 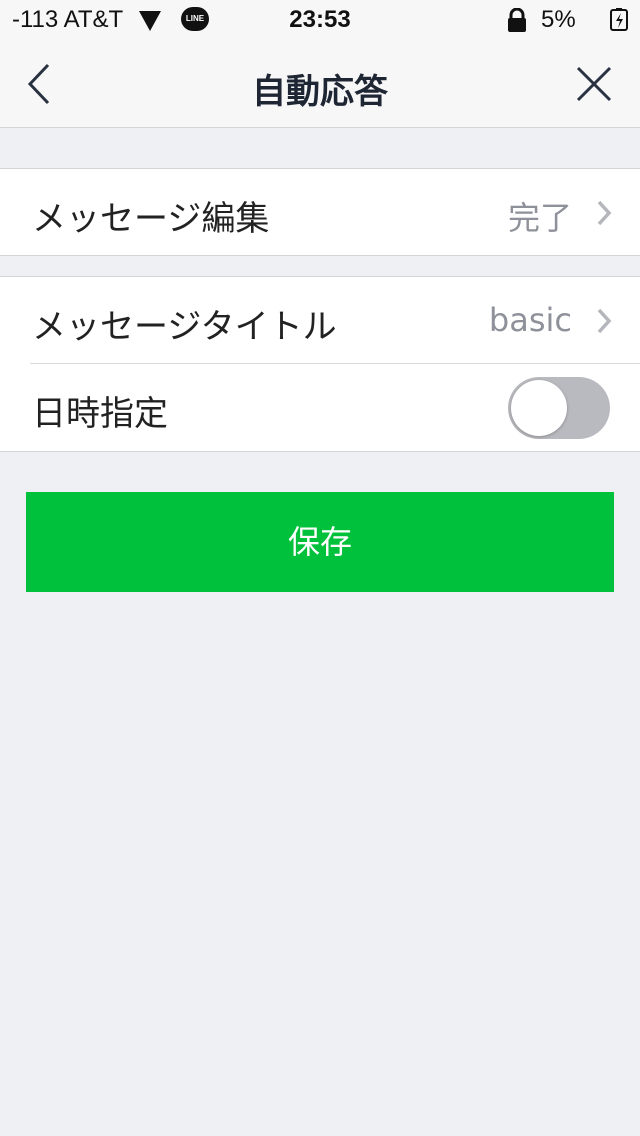 I want to click on rotation-lock-icon, so click(x=517, y=23).